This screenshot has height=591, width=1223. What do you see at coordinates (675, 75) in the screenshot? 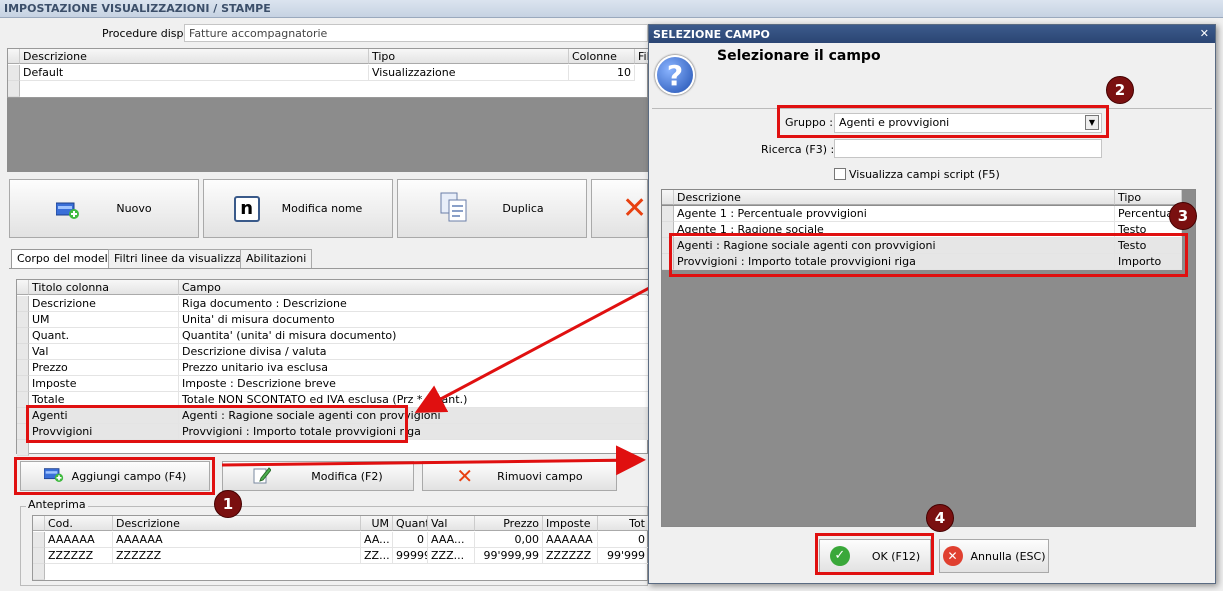
I see `question-icon: ?` at bounding box center [675, 75].